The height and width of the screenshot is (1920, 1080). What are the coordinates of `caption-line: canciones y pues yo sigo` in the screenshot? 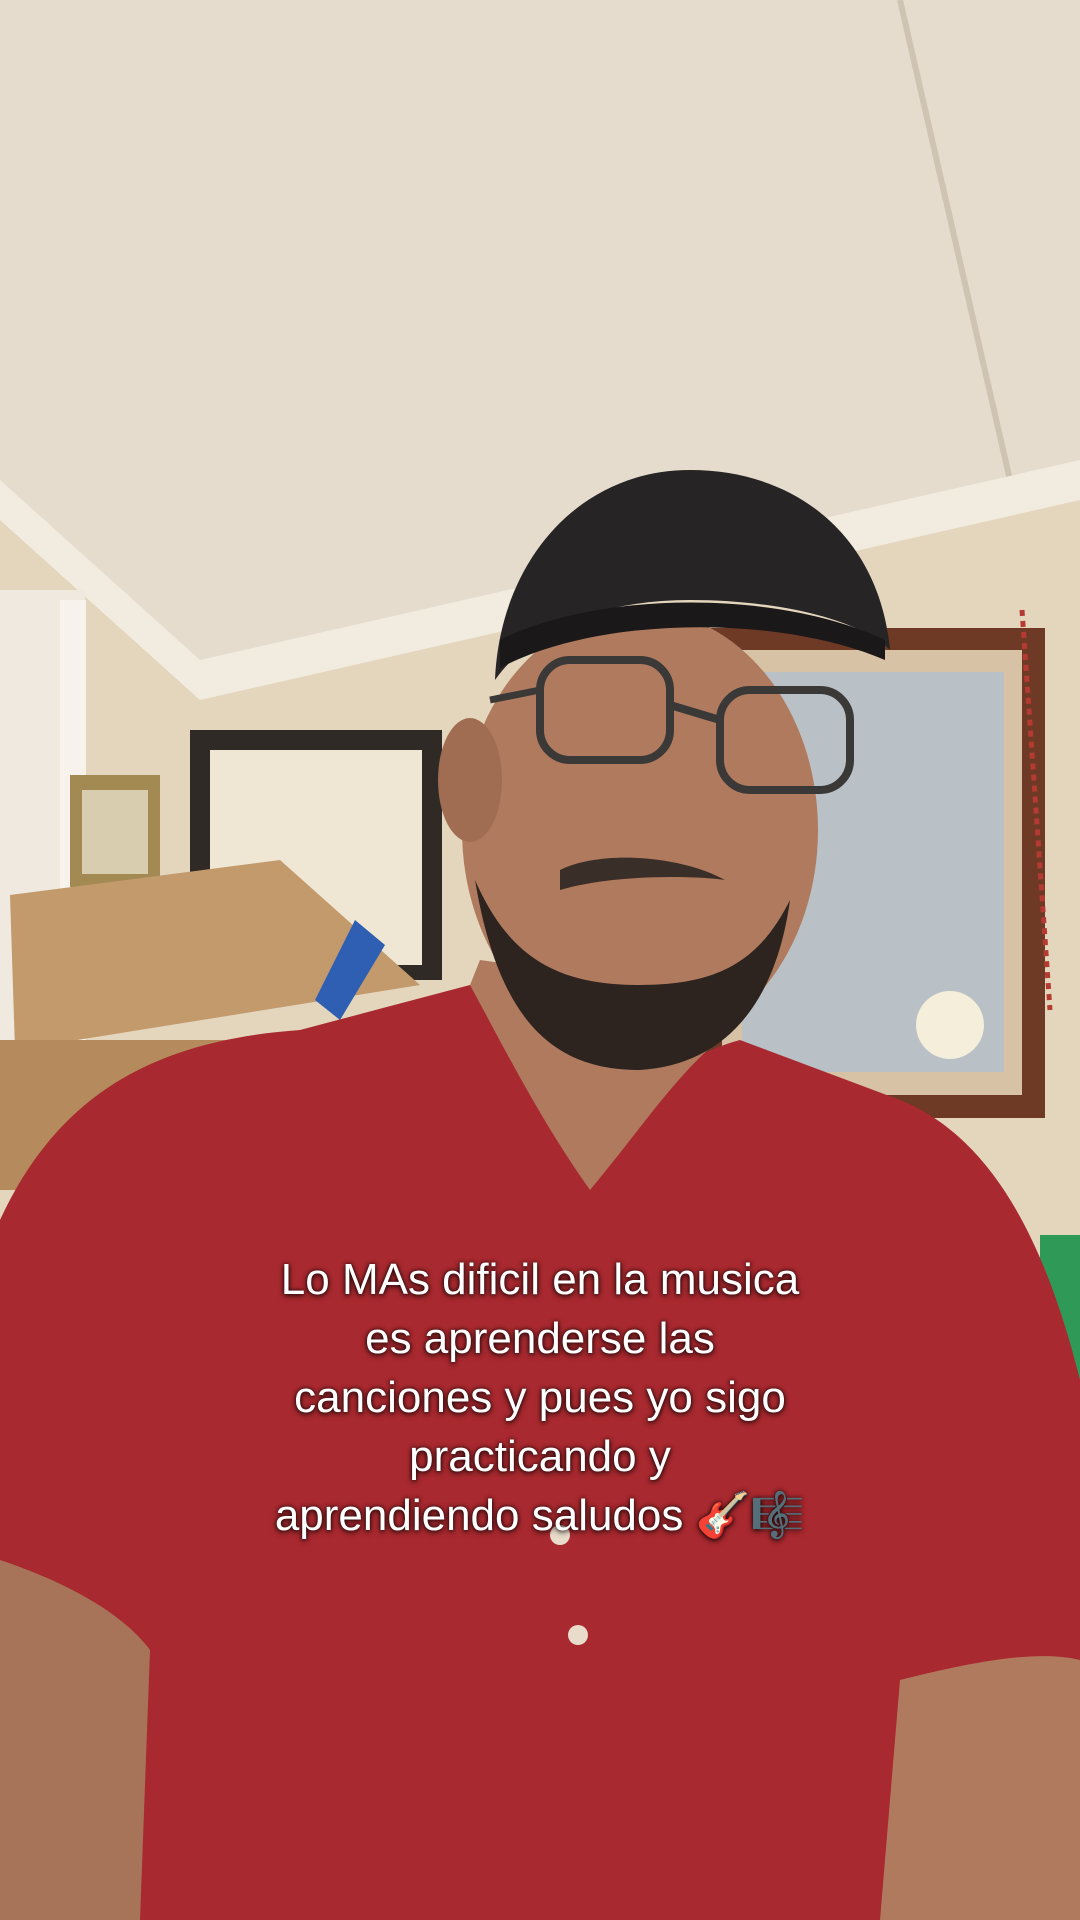 It's located at (540, 1397).